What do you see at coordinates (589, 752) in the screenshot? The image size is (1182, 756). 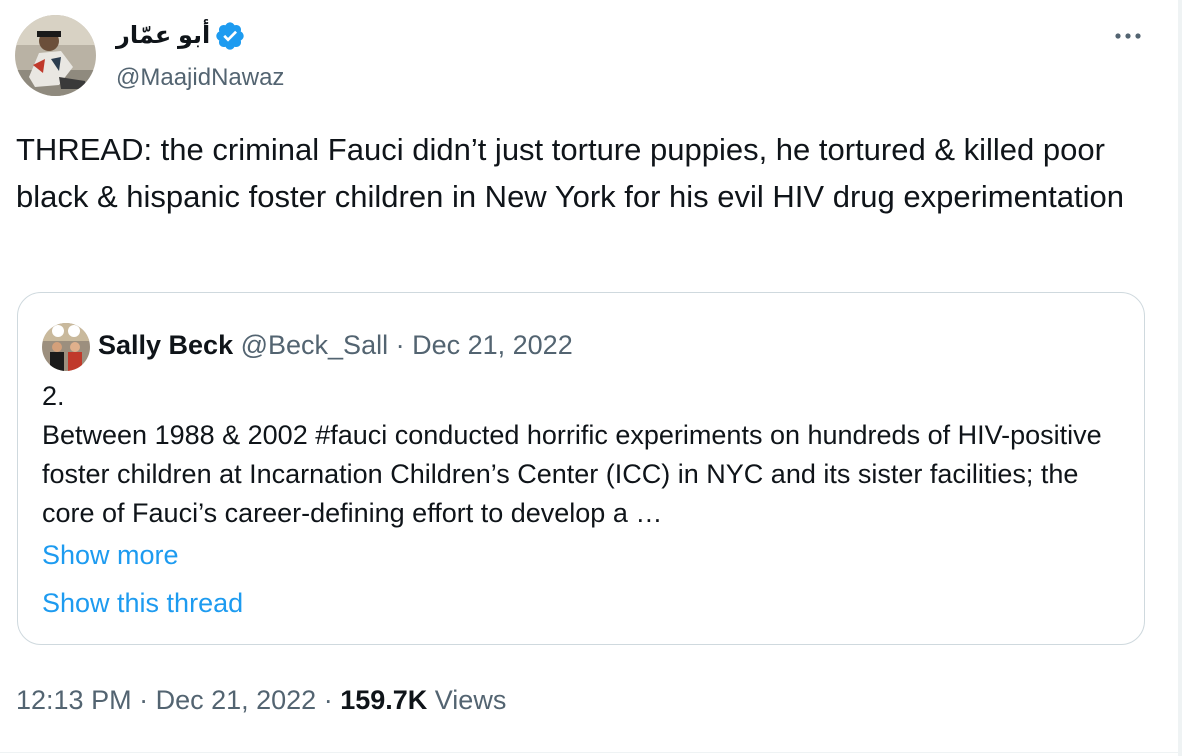 I see `bottom-divider` at bounding box center [589, 752].